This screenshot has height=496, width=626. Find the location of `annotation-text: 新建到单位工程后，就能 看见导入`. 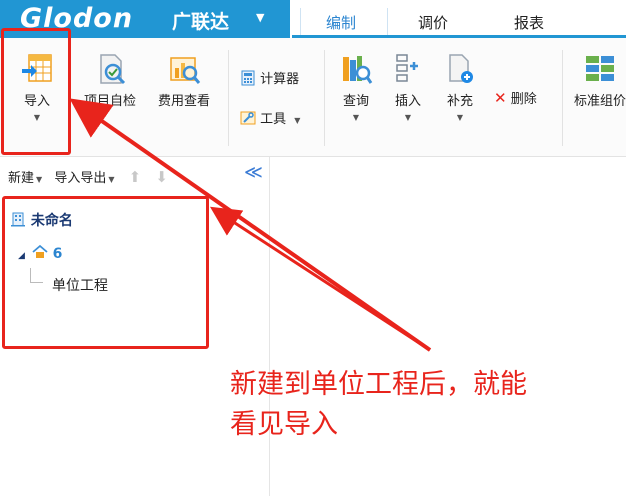

annotation-text: 新建到单位工程后，就能 看见导入 is located at coordinates (420, 405).